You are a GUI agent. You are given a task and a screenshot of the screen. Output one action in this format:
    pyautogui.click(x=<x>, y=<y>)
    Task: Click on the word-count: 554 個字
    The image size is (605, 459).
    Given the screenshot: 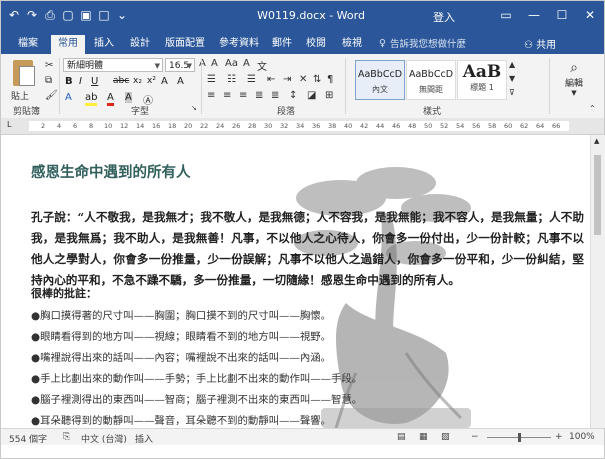 What is the action you would take?
    pyautogui.click(x=28, y=438)
    